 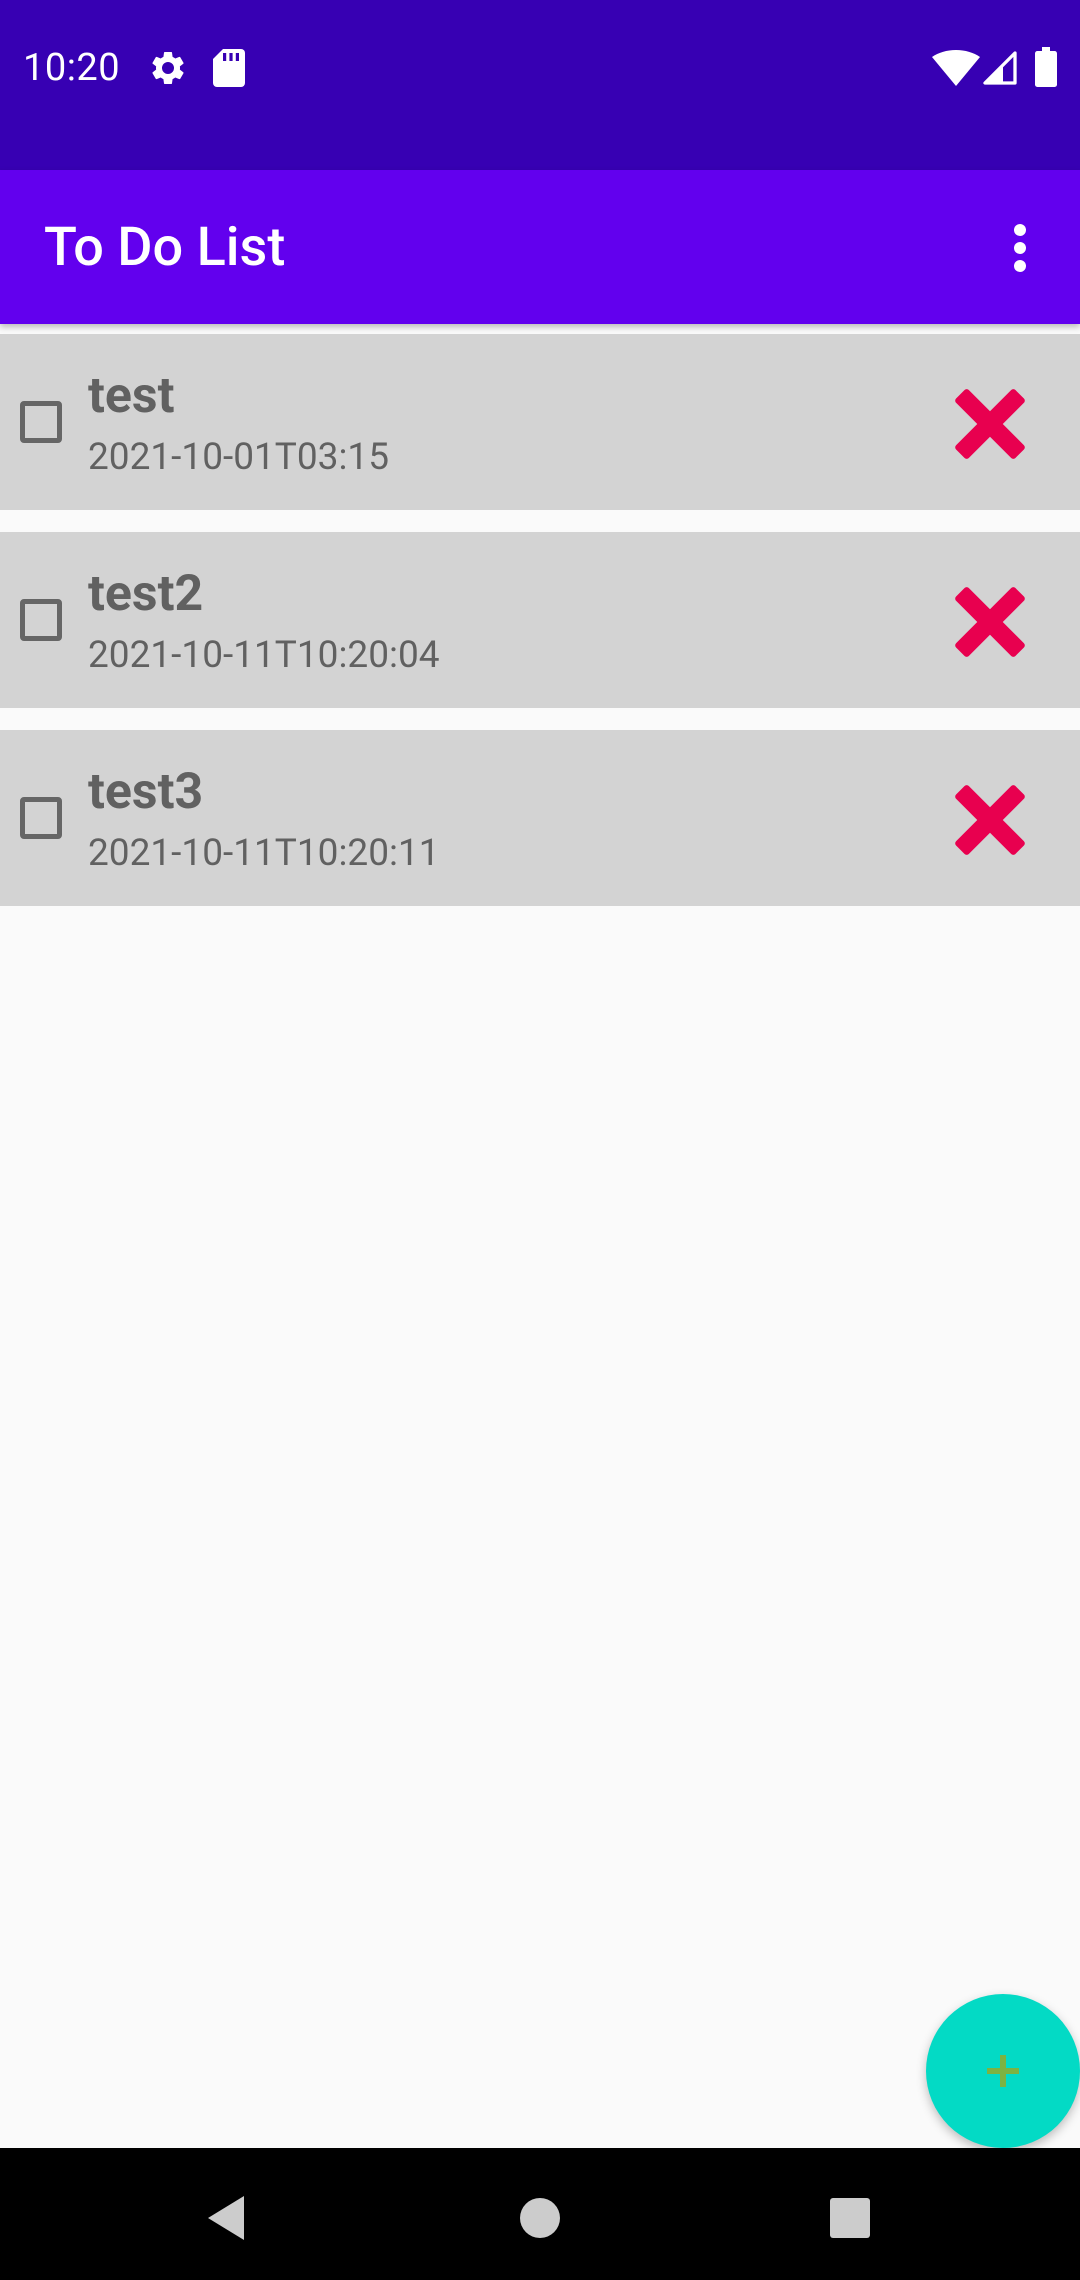 I want to click on plus-icon, so click(x=1003, y=2071).